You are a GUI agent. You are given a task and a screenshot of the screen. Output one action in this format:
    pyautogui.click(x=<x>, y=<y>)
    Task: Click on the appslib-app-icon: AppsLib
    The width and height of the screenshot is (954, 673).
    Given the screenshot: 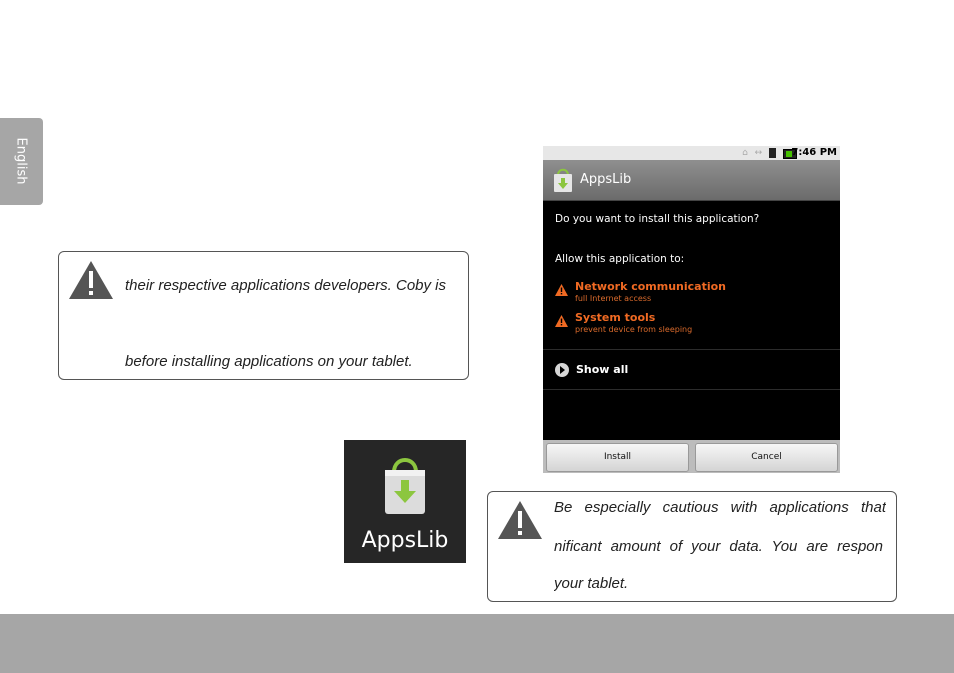 What is the action you would take?
    pyautogui.click(x=405, y=501)
    